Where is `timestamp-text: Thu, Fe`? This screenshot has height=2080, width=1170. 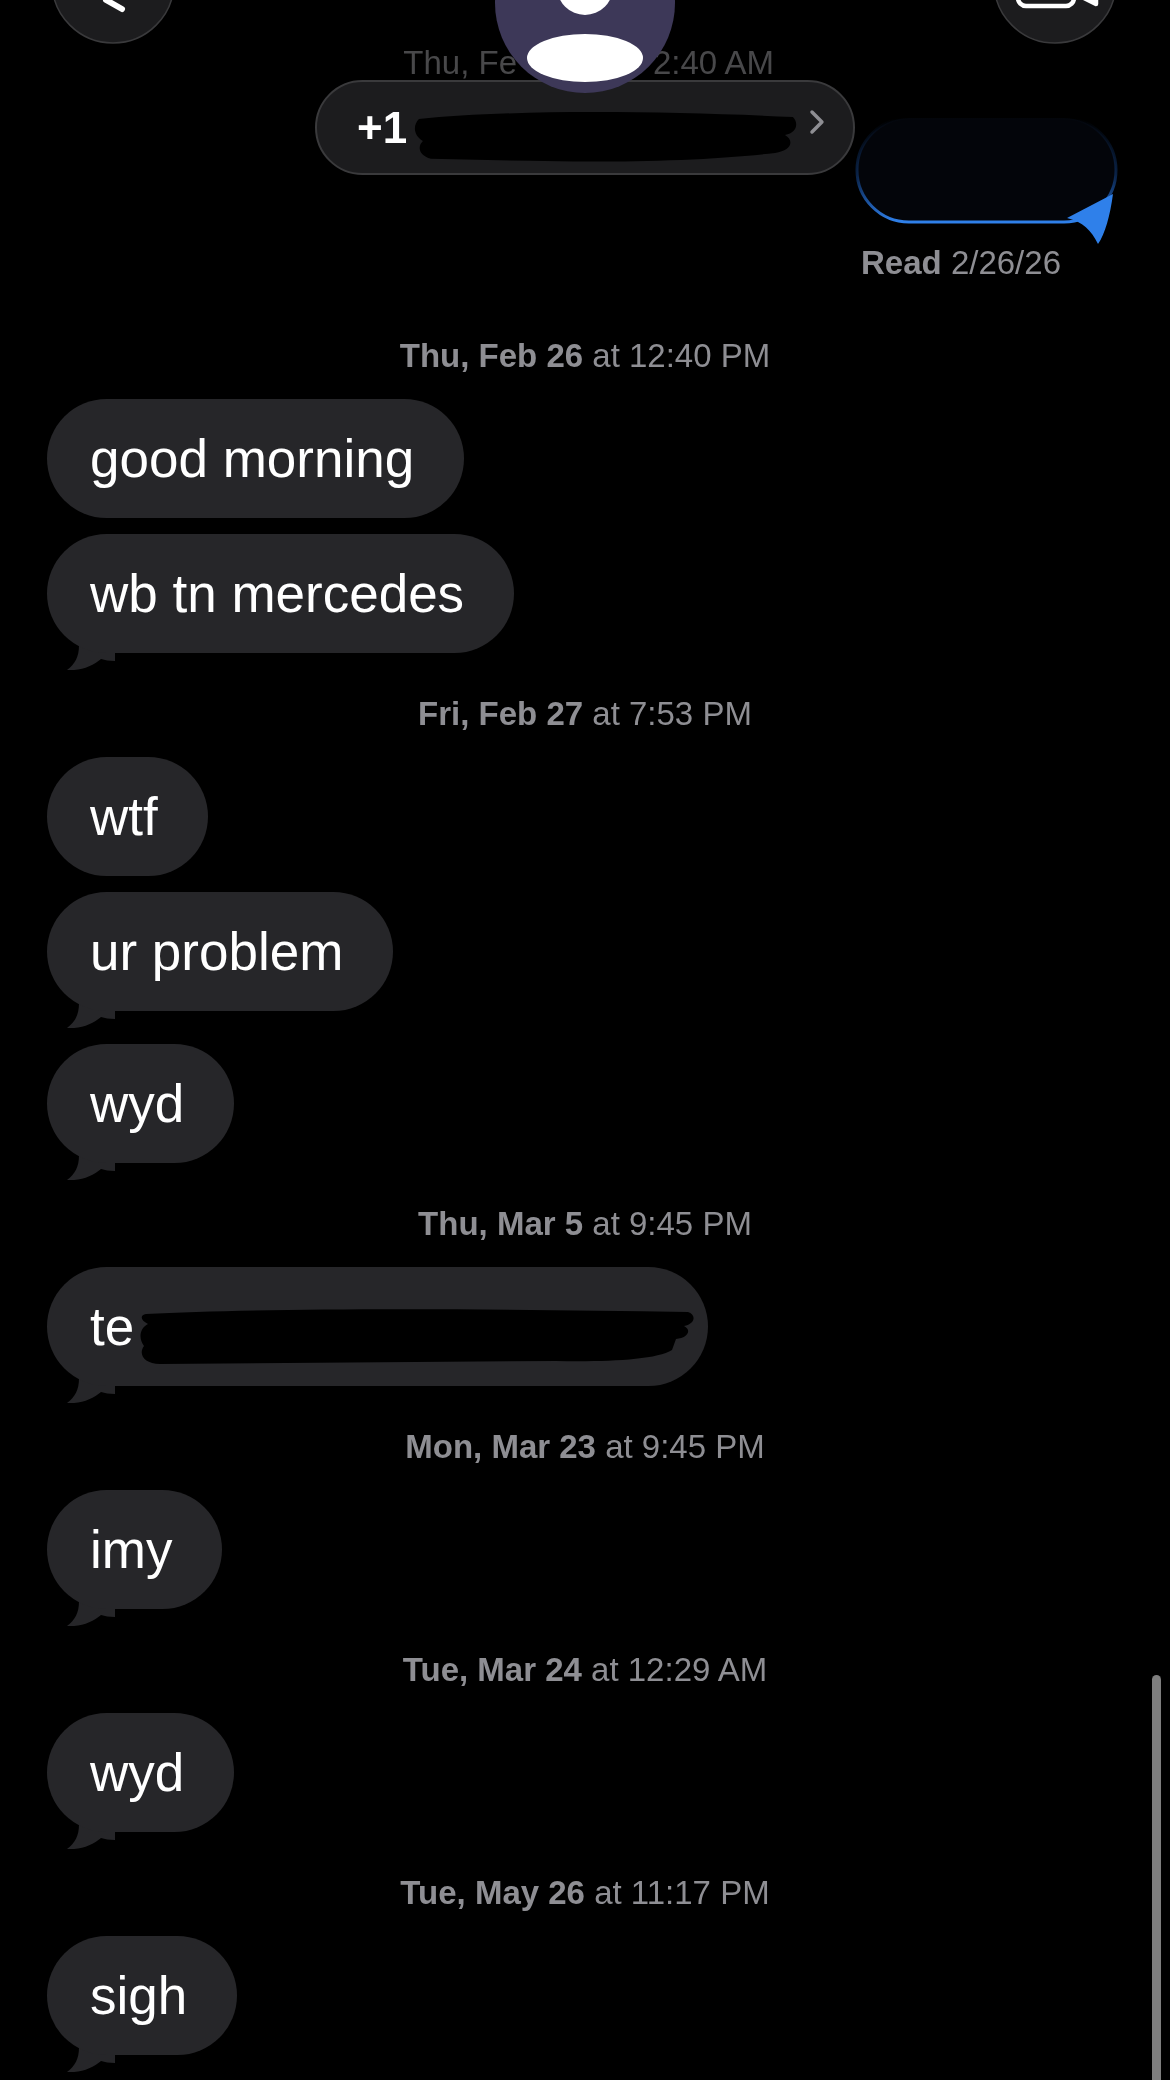 timestamp-text: Thu, Fe is located at coordinates (460, 63).